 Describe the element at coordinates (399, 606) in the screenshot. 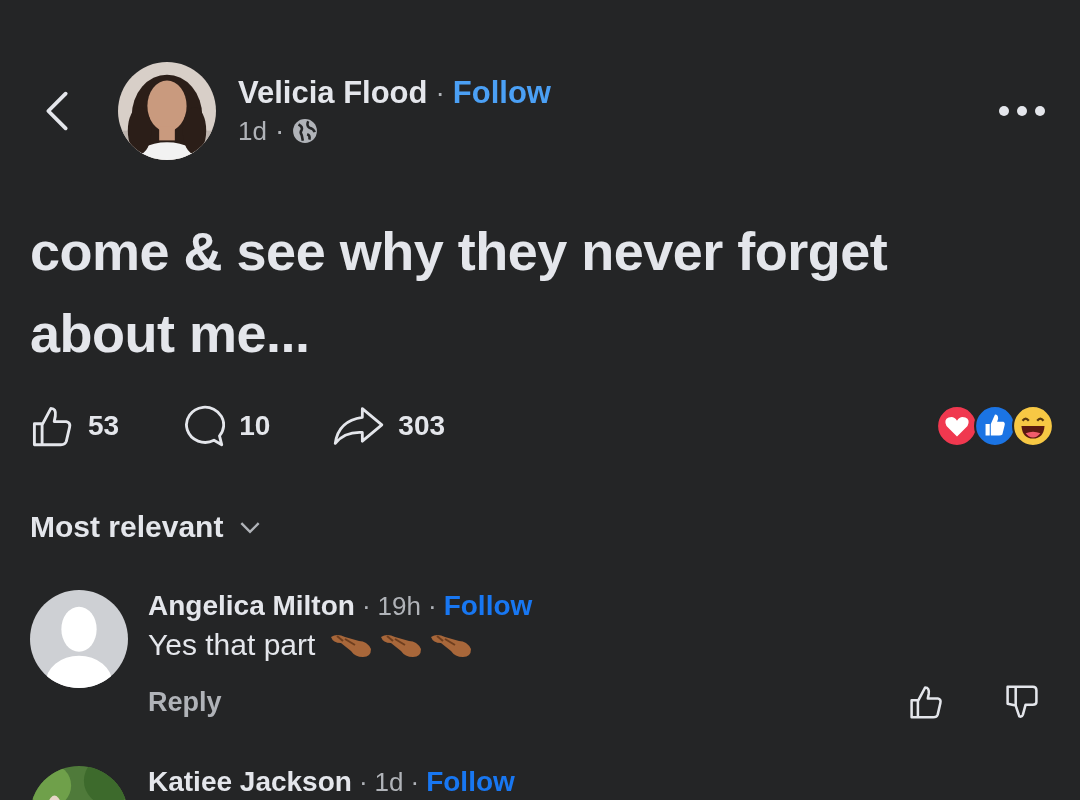

I see `comment-time: 19h` at that location.